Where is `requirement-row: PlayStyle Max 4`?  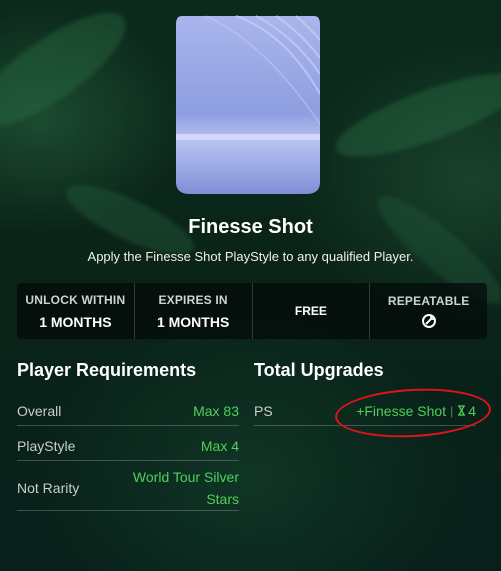 requirement-row: PlayStyle Max 4 is located at coordinates (128, 446).